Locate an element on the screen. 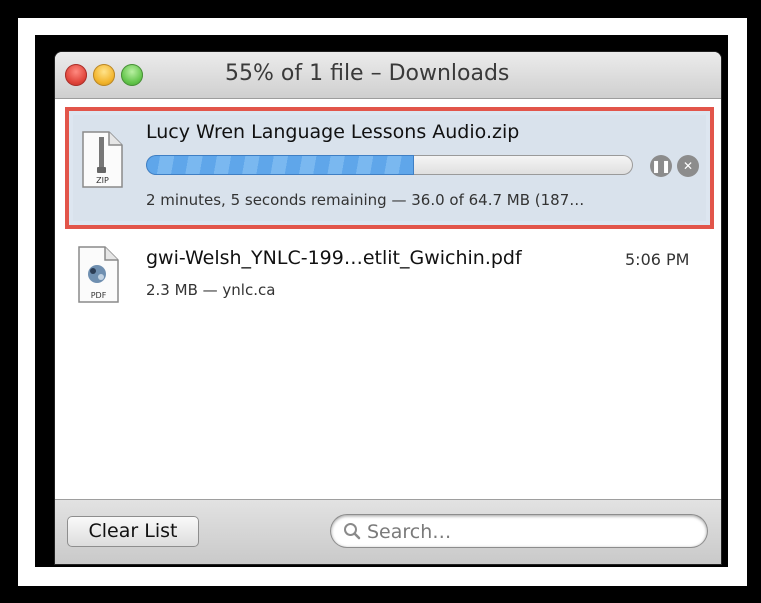  bottom-bar: Clear List is located at coordinates (388, 531).